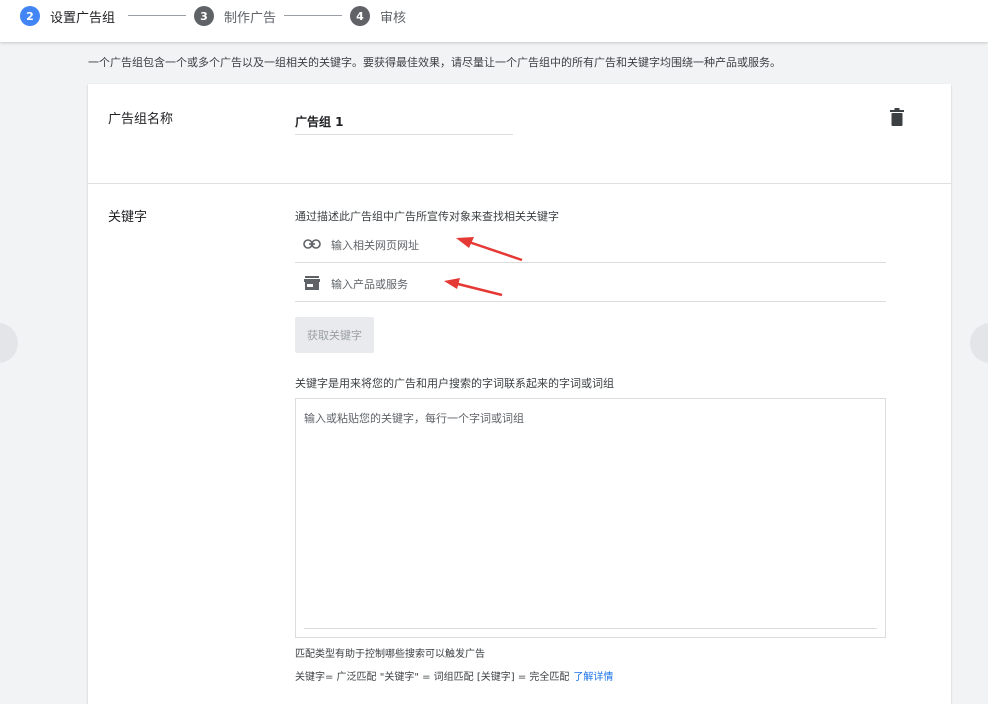  Describe the element at coordinates (369, 284) in the screenshot. I see `product-input-placeholder: 输入产品或服务` at that location.